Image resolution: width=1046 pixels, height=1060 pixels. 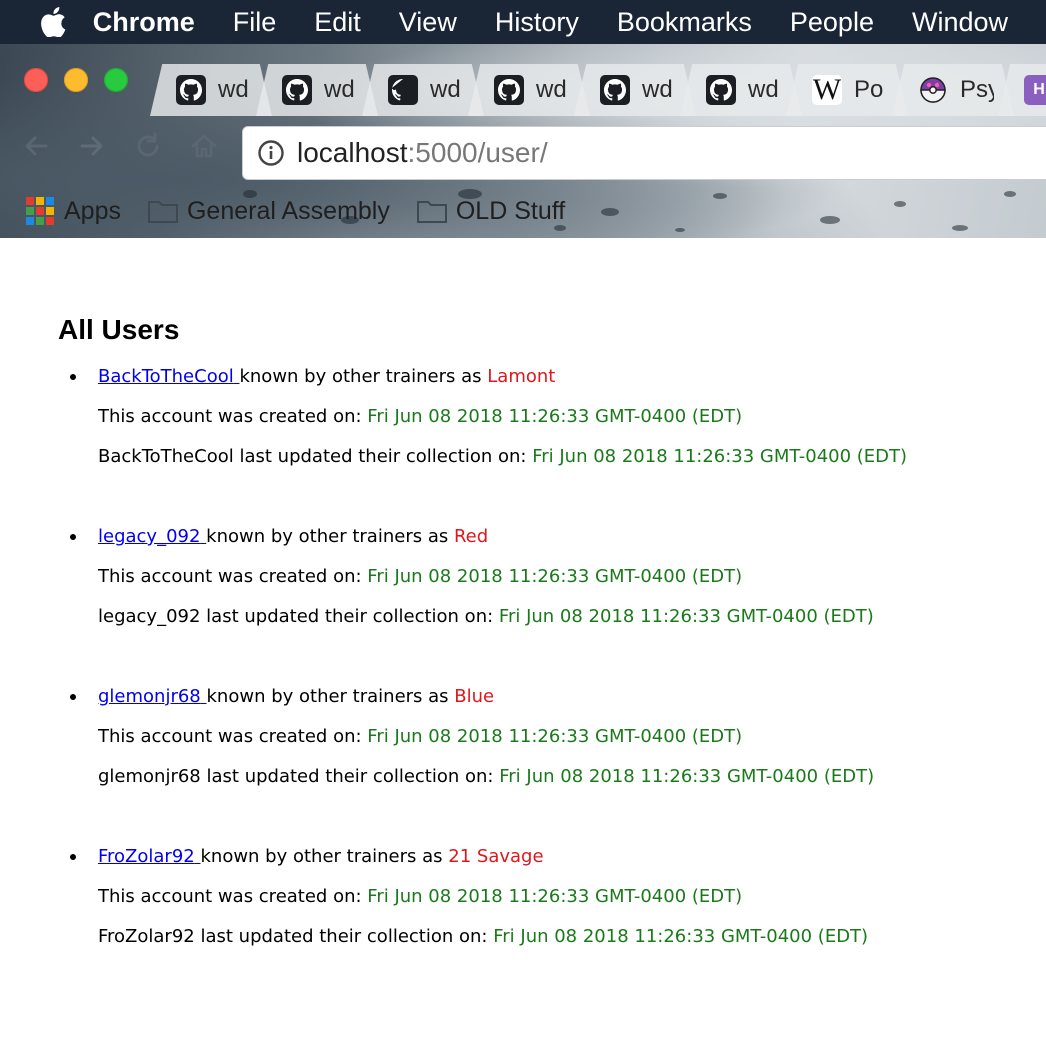 I want to click on apps-grid-icon, so click(x=40, y=211).